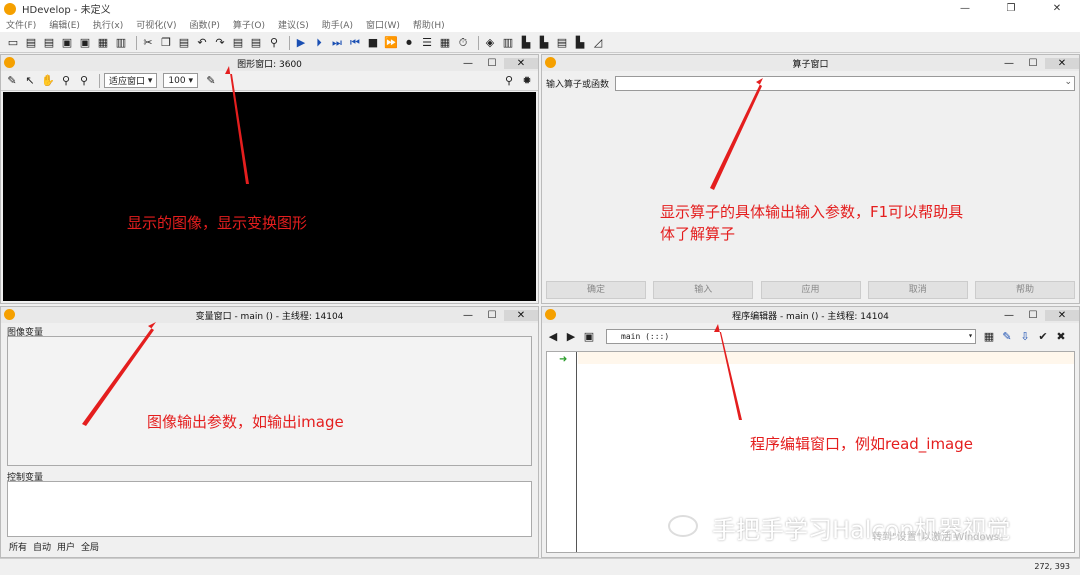  Describe the element at coordinates (596, 290) in the screenshot. I see `ok-button: 确定` at that location.